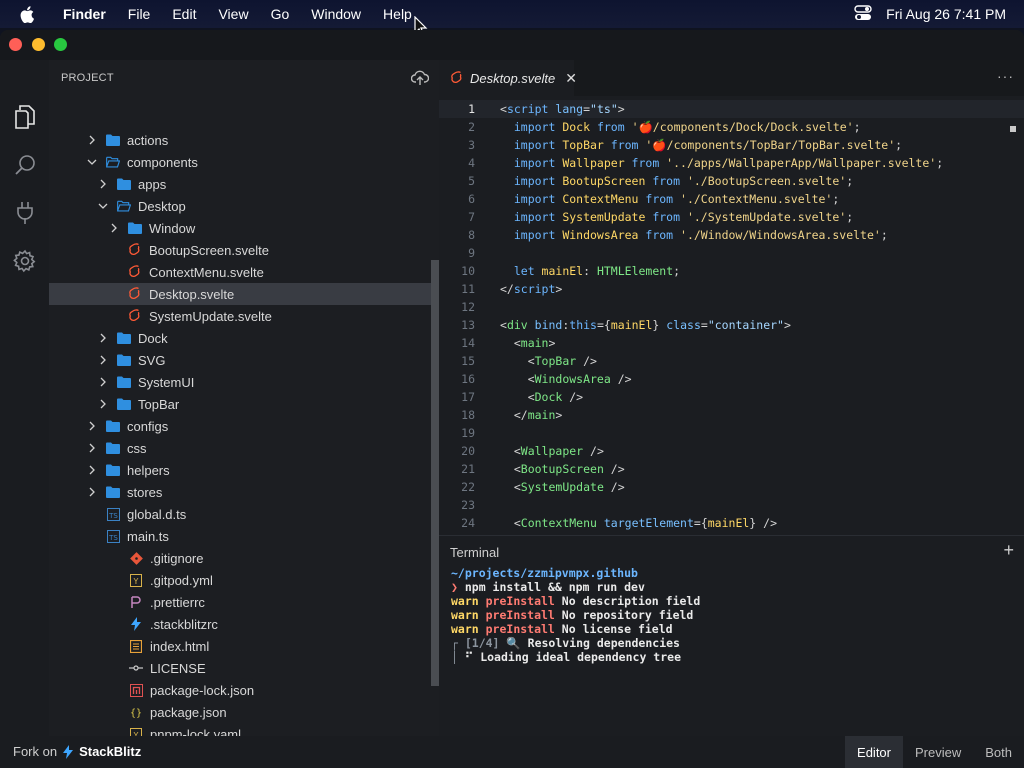  I want to click on files-icon, so click(25, 117).